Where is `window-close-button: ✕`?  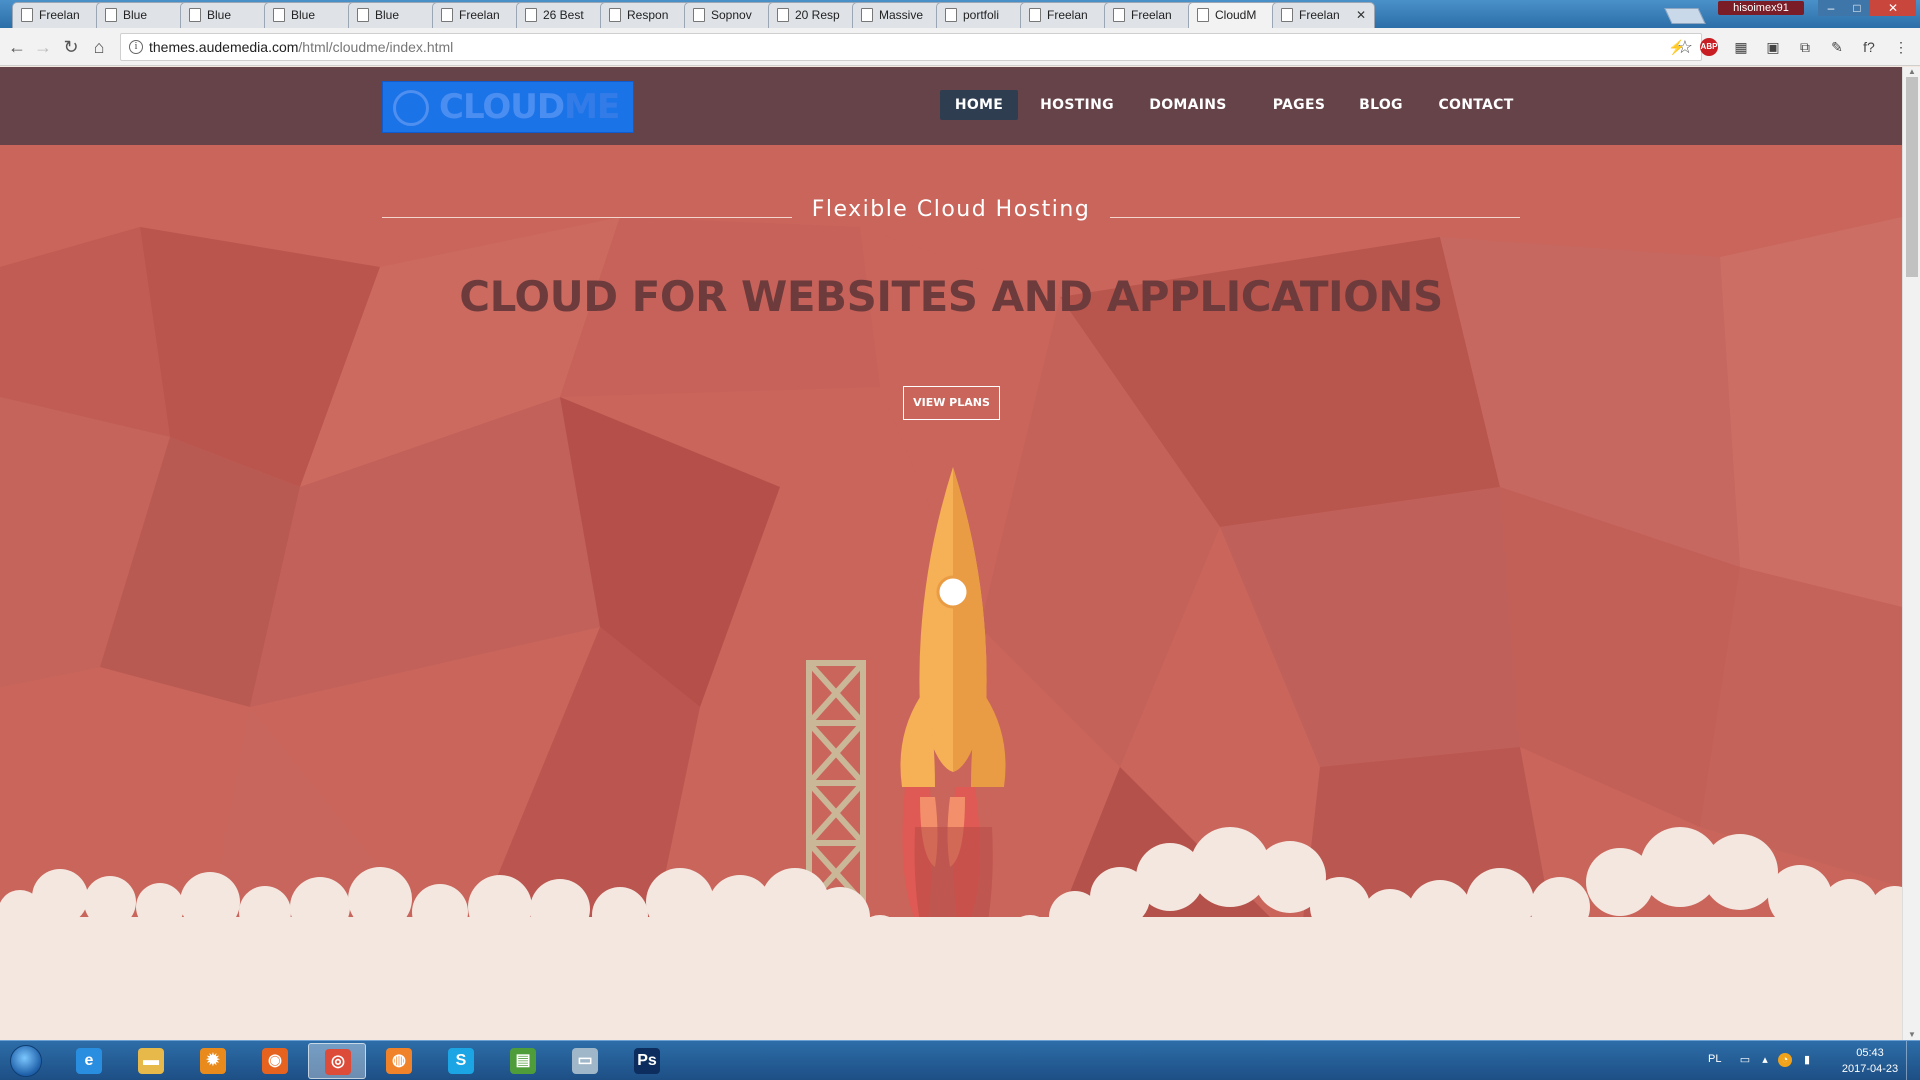 window-close-button: ✕ is located at coordinates (1893, 8).